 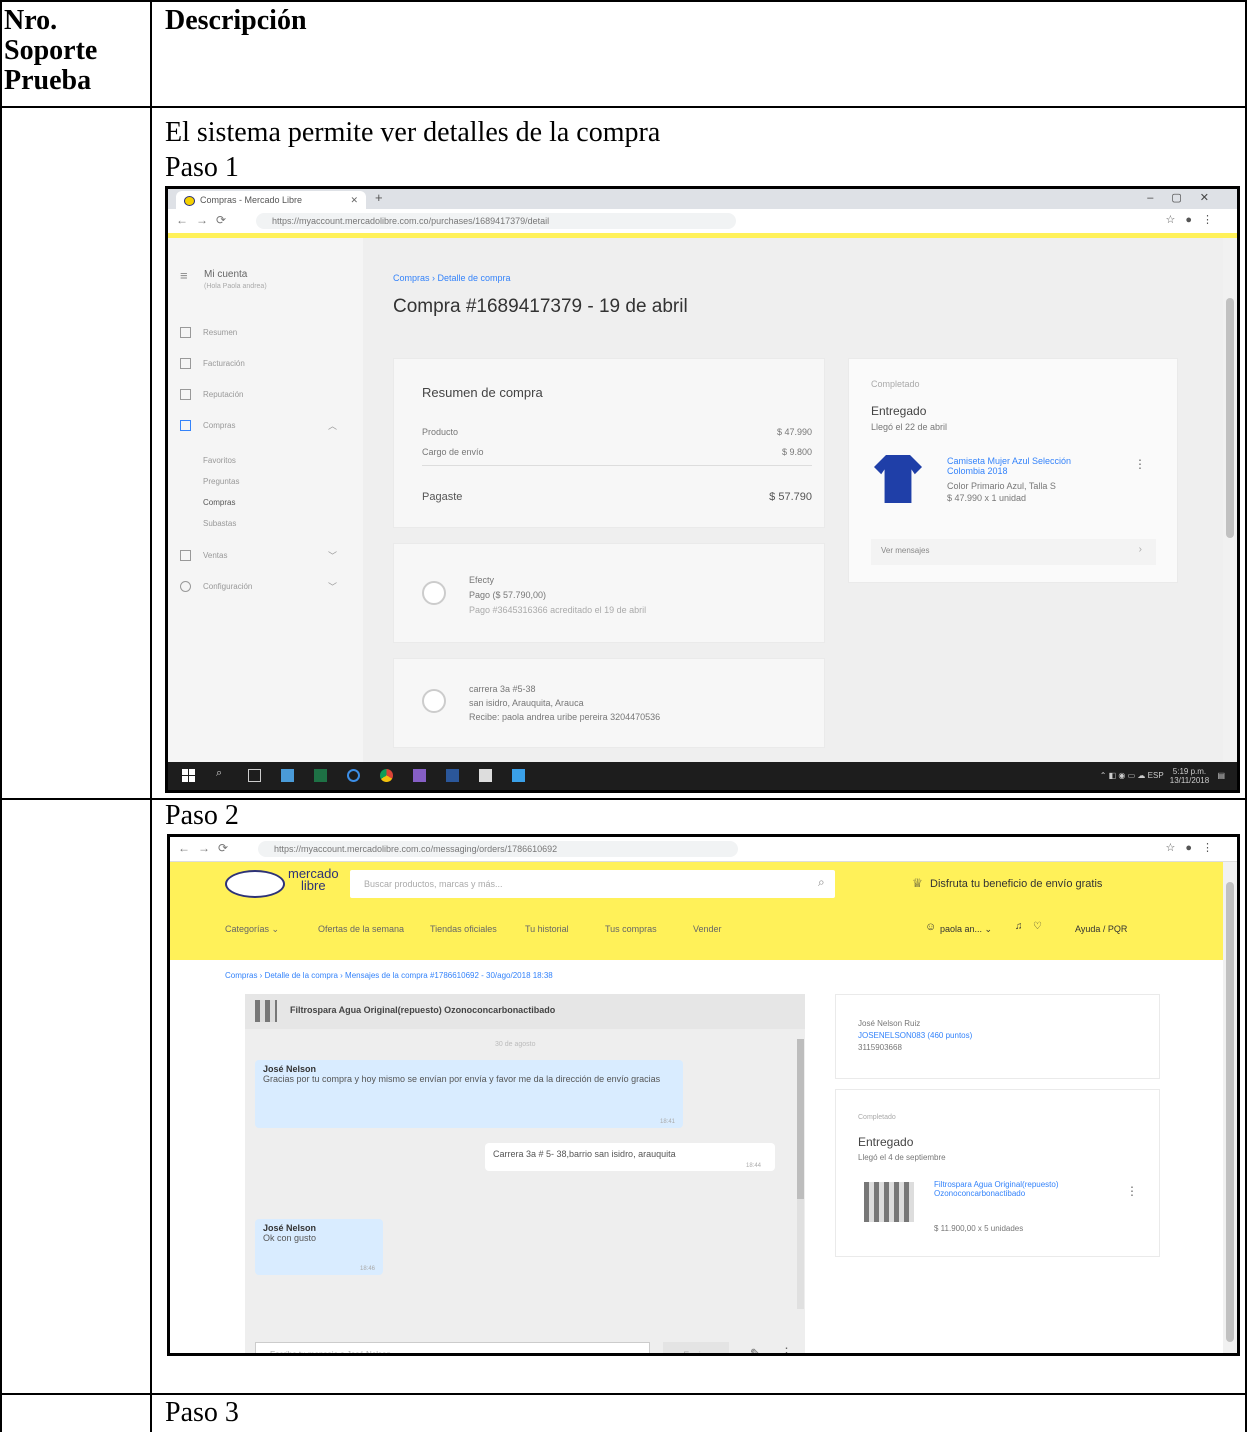 What do you see at coordinates (252, 929) in the screenshot?
I see `menu-categorias: Categorías ⌄` at bounding box center [252, 929].